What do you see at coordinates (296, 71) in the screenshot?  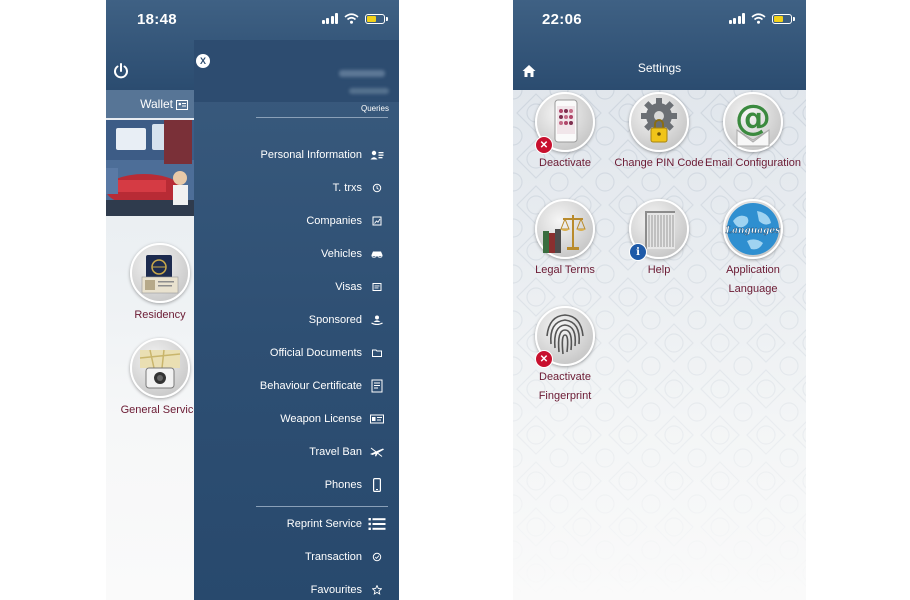 I see `menu-user-header: X` at bounding box center [296, 71].